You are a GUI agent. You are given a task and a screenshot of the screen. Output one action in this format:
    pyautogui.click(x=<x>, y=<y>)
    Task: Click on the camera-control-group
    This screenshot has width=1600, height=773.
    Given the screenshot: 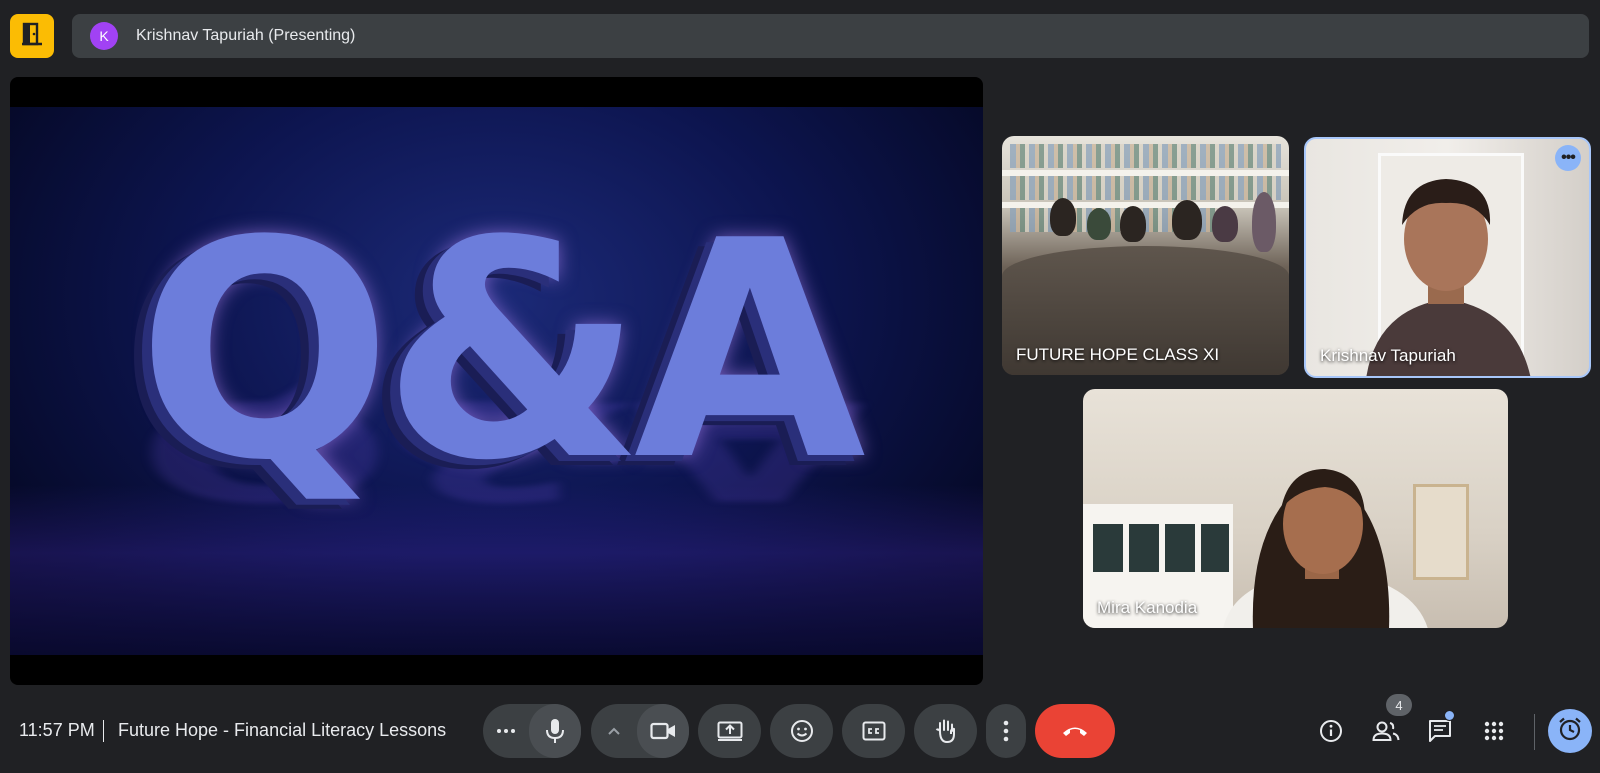 What is the action you would take?
    pyautogui.click(x=640, y=731)
    